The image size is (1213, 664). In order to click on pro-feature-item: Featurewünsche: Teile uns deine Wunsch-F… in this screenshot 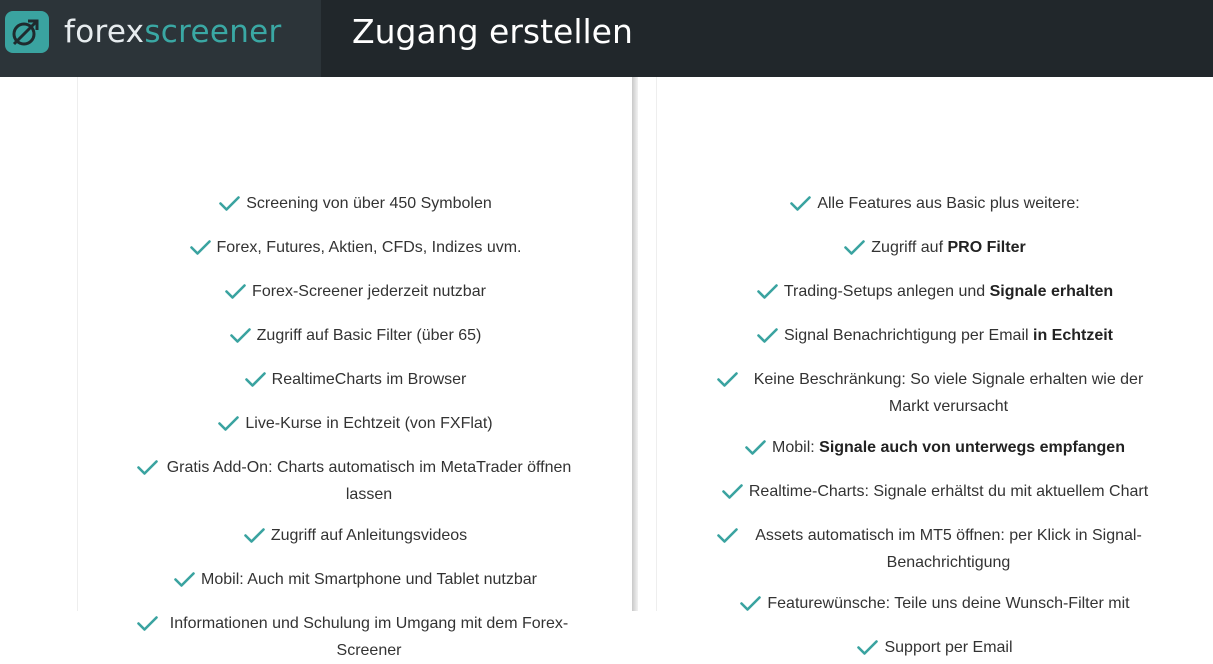, I will do `click(935, 603)`.